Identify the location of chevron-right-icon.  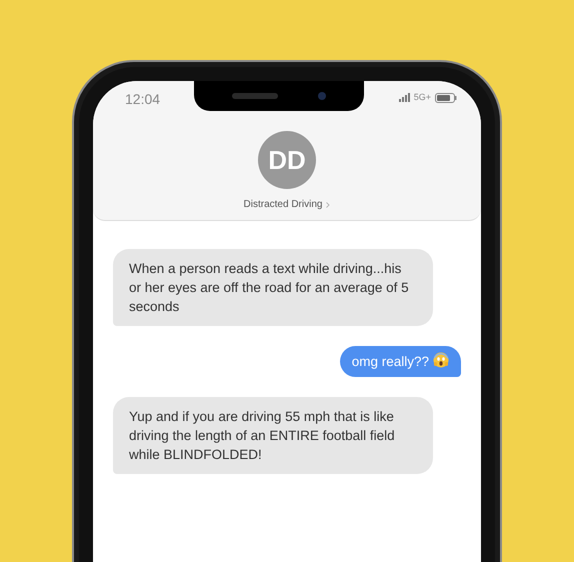
(328, 205).